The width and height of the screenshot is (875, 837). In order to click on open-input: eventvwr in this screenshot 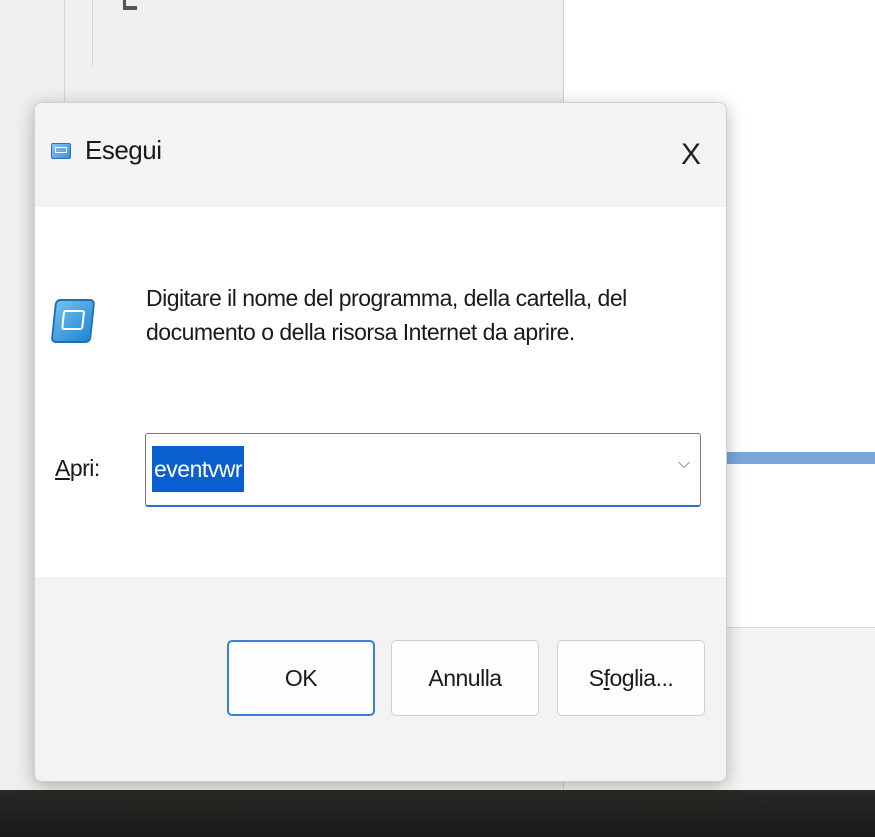, I will do `click(198, 469)`.